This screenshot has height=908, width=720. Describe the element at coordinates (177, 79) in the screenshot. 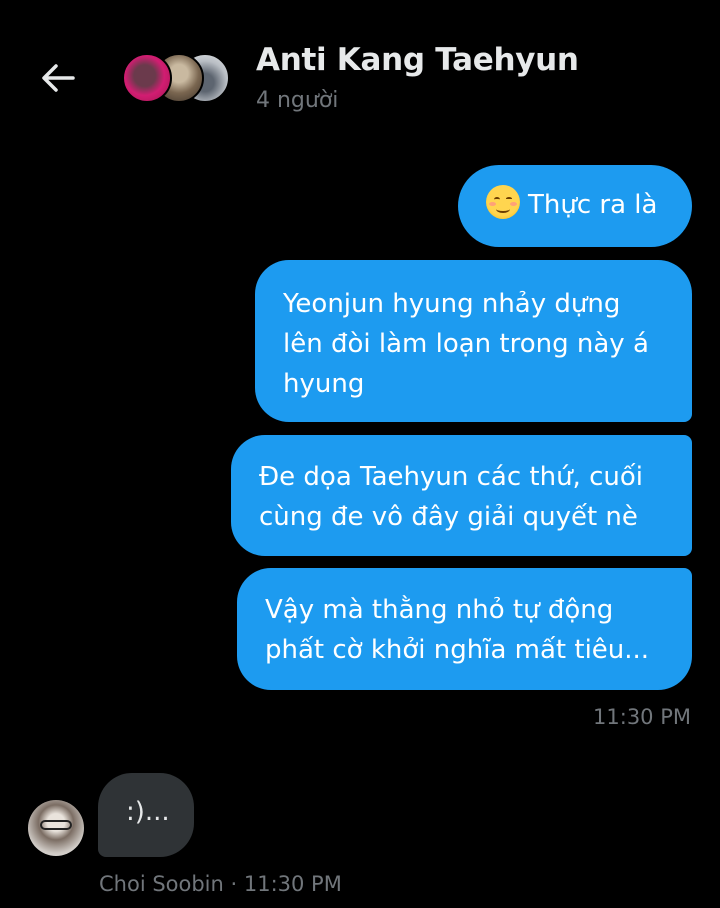

I see `group-avatars` at that location.